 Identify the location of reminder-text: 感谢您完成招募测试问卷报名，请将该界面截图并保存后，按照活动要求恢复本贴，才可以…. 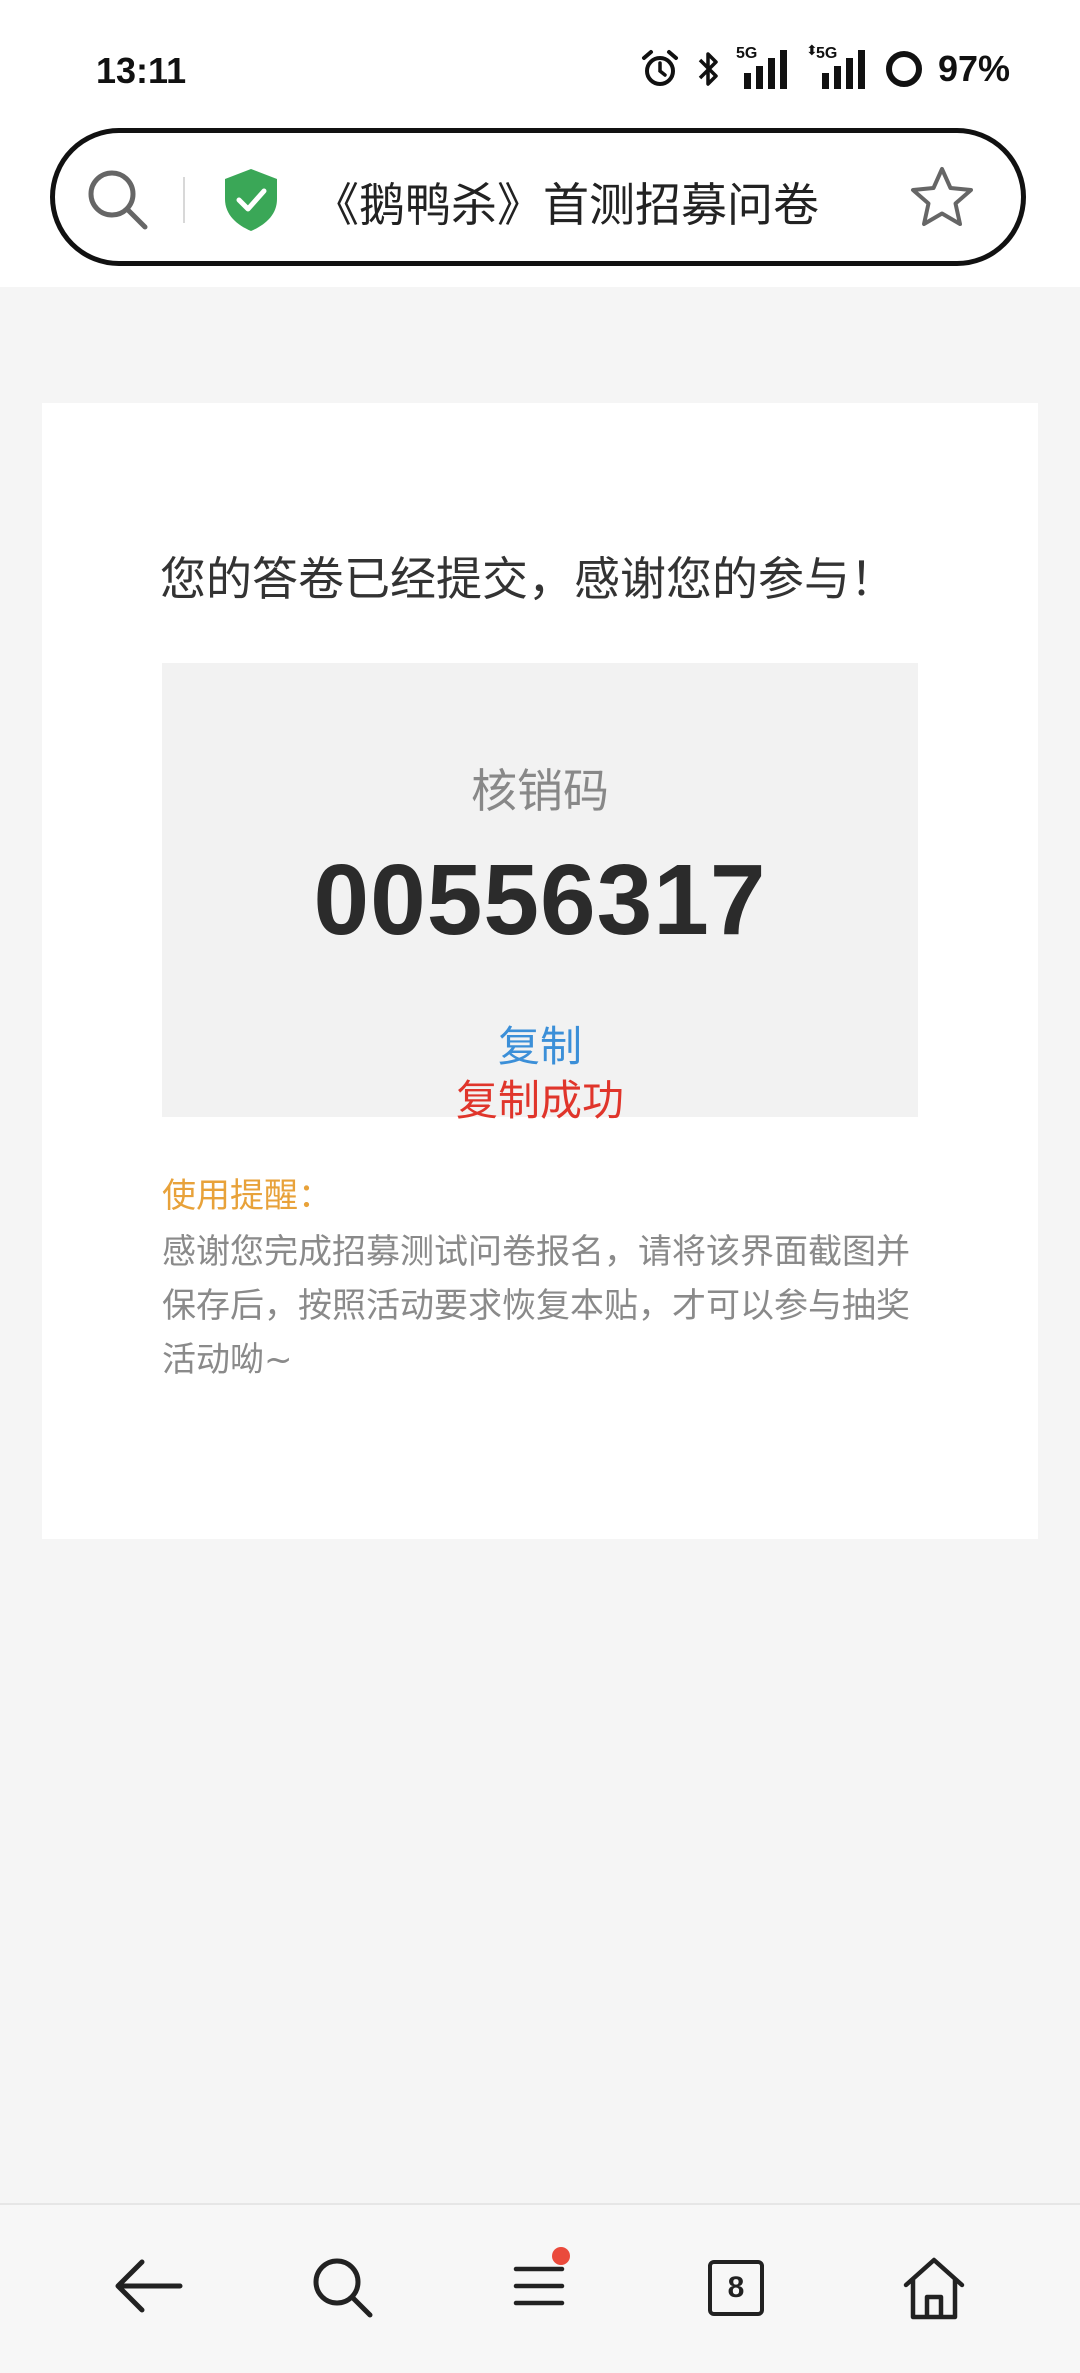
(536, 1306).